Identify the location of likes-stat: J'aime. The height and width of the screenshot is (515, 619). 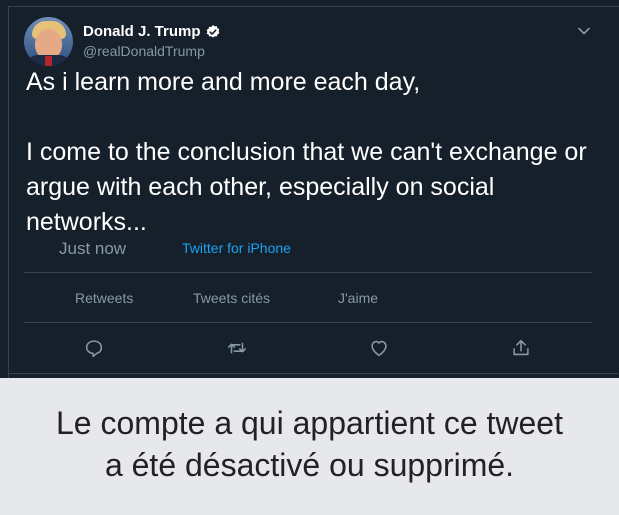
(358, 298).